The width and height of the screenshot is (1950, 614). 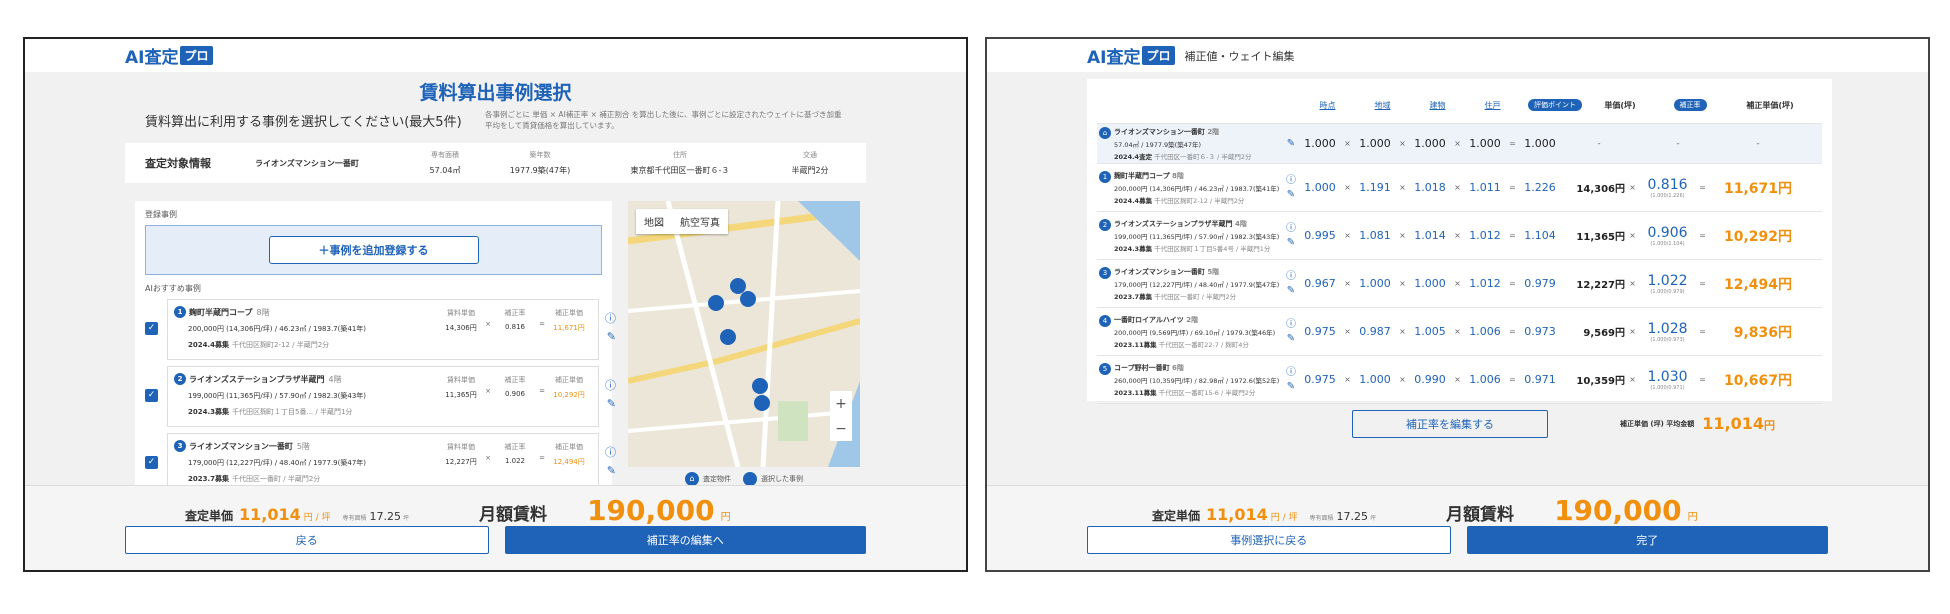 I want to click on assess-unit: 円 / 坪, so click(x=317, y=518).